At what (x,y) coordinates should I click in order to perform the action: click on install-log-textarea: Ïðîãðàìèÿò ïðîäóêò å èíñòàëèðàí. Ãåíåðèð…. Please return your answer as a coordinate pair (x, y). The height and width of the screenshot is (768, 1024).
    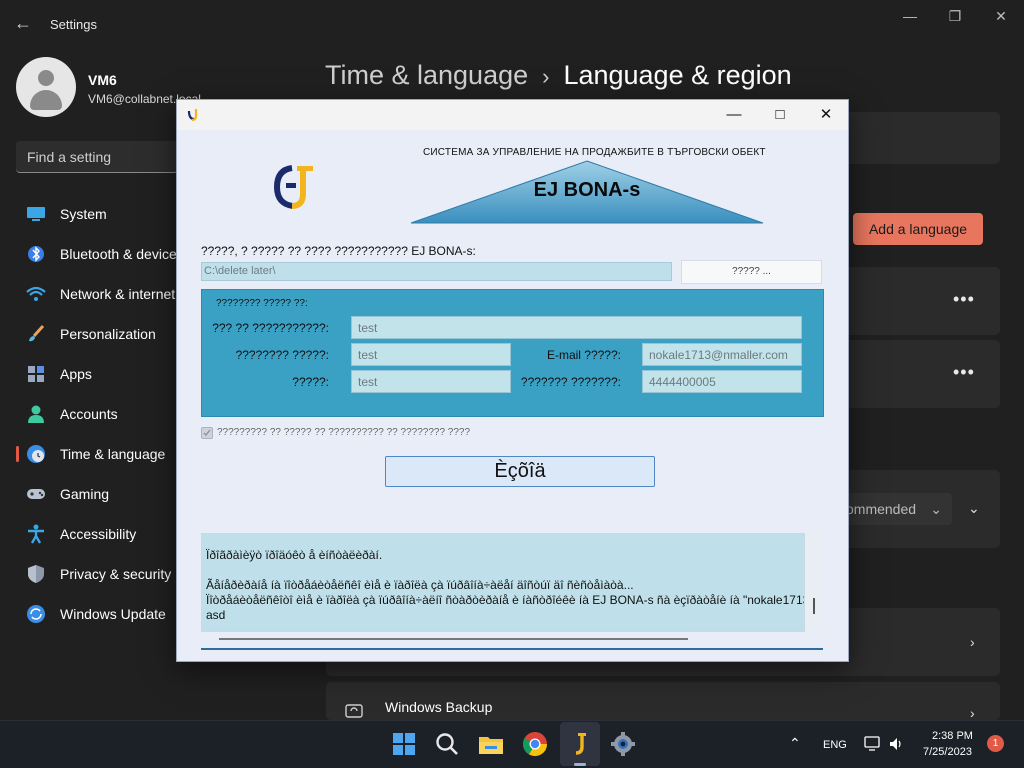
    Looking at the image, I should click on (503, 582).